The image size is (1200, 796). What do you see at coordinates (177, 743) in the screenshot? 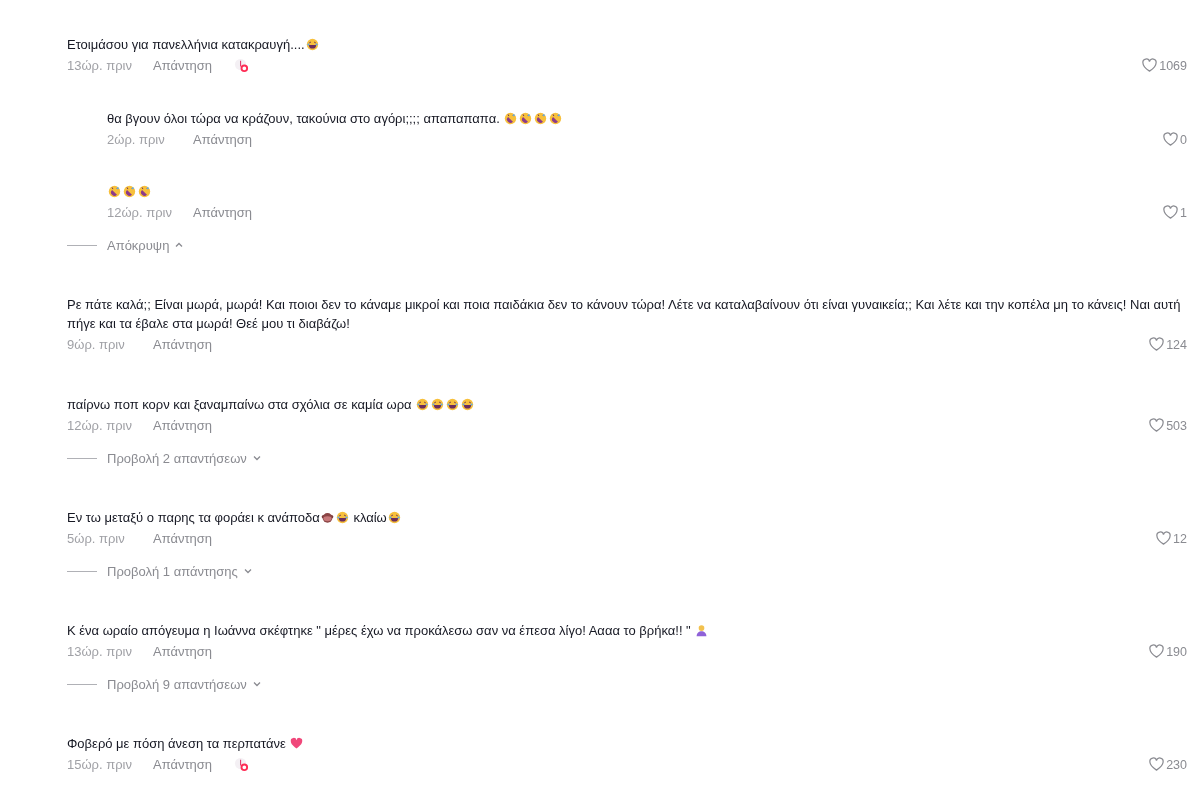
I see `comment-text: Φοβερό με πόση άνεση τα περπατάνε` at bounding box center [177, 743].